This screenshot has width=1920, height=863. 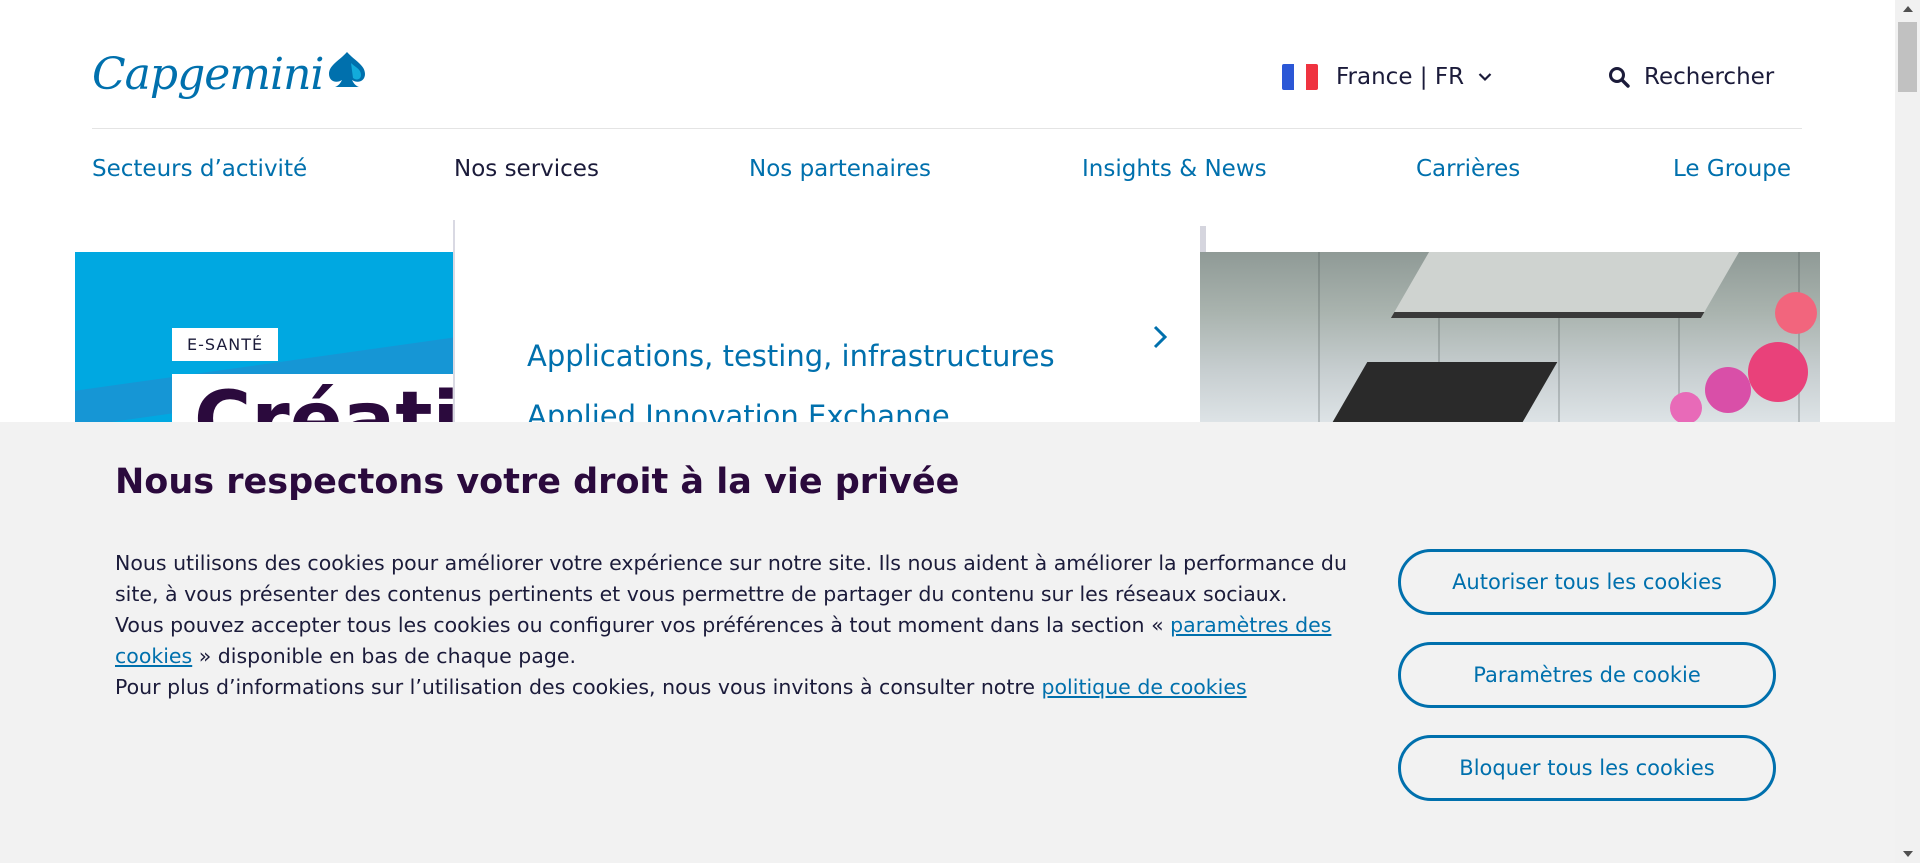 What do you see at coordinates (1565, 285) in the screenshot?
I see `ceiling-duct` at bounding box center [1565, 285].